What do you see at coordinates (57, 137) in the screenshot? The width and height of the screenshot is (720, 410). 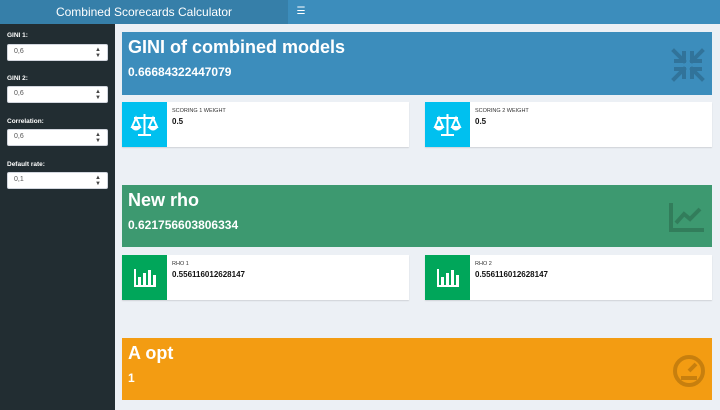 I see `correlation-input: 0,6 ▲ ▼` at bounding box center [57, 137].